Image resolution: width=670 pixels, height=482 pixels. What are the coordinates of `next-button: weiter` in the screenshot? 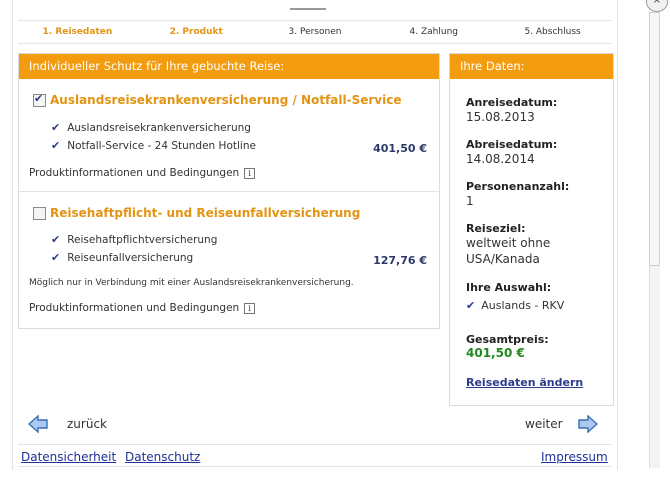 It's located at (562, 424).